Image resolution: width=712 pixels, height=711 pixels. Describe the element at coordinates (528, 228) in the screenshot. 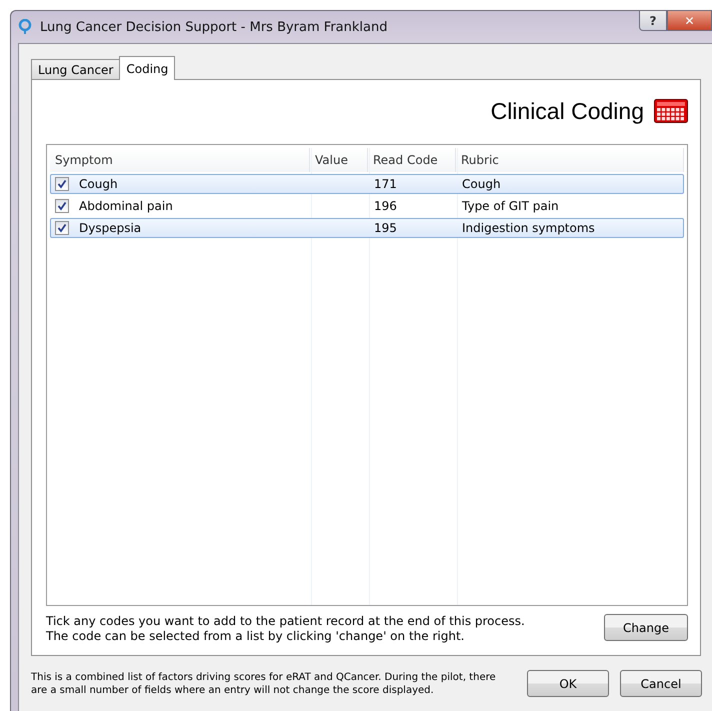

I see `table-cell-text: Indigestion symptoms` at that location.